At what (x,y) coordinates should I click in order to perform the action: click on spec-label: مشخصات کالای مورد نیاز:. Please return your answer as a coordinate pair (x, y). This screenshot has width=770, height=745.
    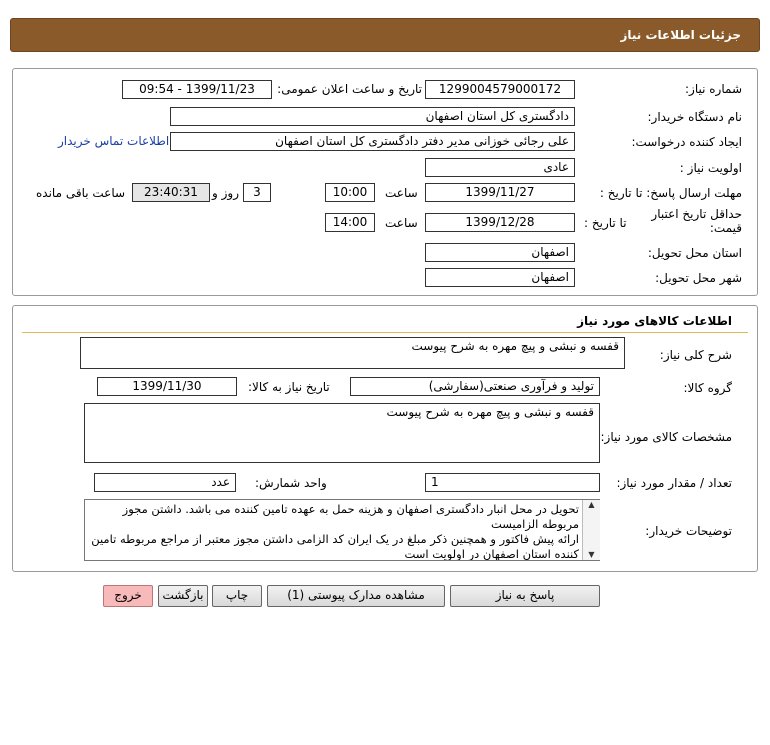
    Looking at the image, I should click on (666, 437).